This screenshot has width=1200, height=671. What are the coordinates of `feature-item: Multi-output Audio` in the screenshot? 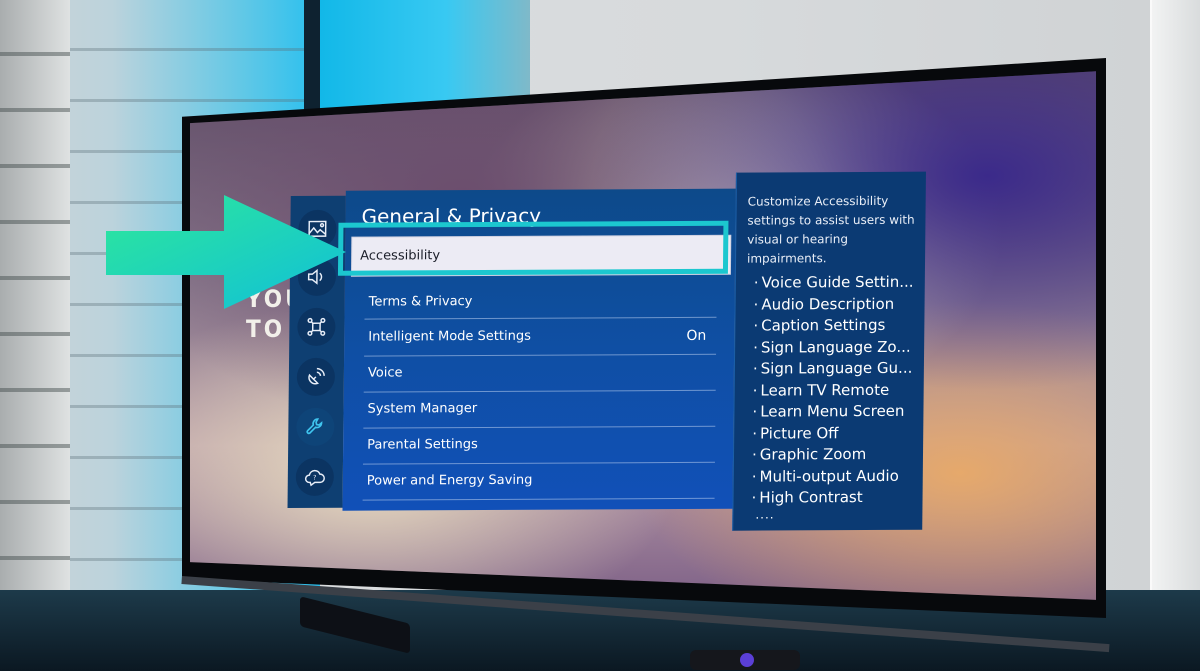 It's located at (832, 476).